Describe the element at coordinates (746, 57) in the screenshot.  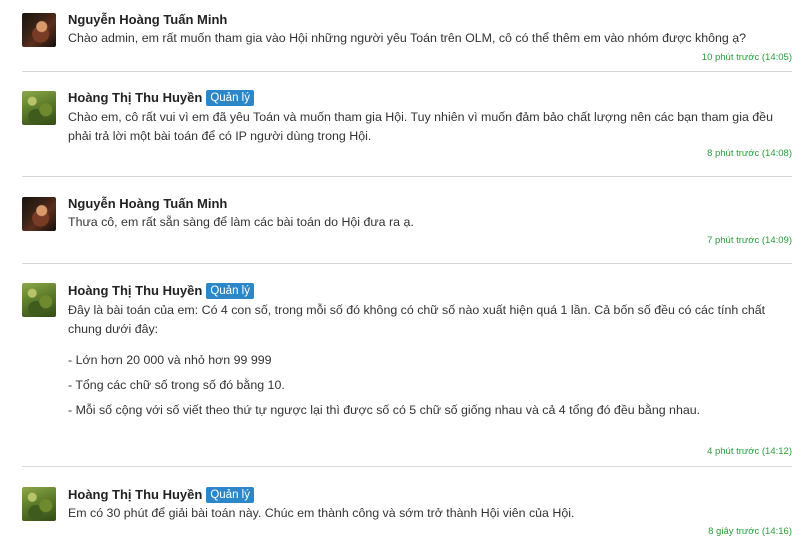
I see `message-timestamp: 10 phút trước (14:05)` at that location.